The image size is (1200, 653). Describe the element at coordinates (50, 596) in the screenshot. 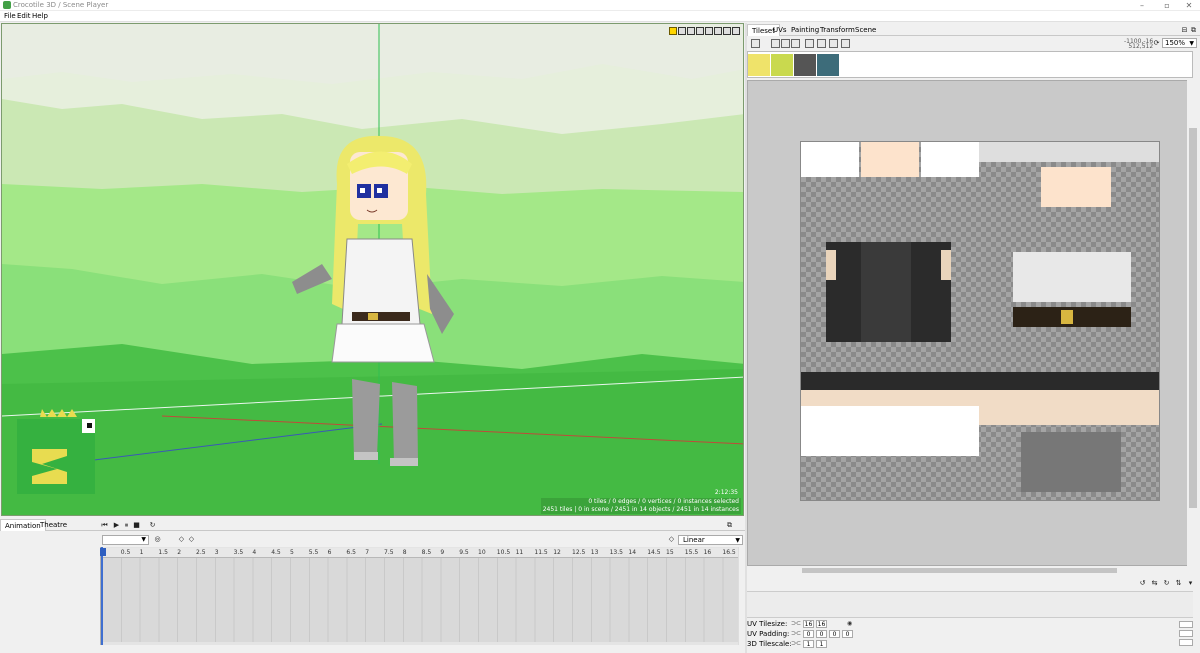

I see `track-list` at that location.